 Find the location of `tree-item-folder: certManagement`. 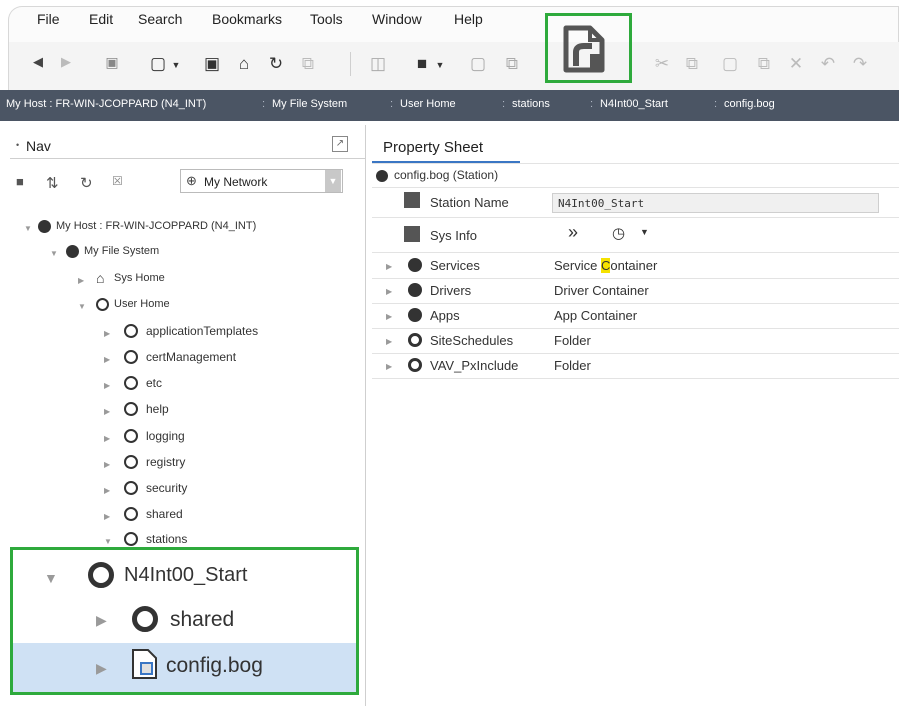

tree-item-folder: certManagement is located at coordinates (191, 357).